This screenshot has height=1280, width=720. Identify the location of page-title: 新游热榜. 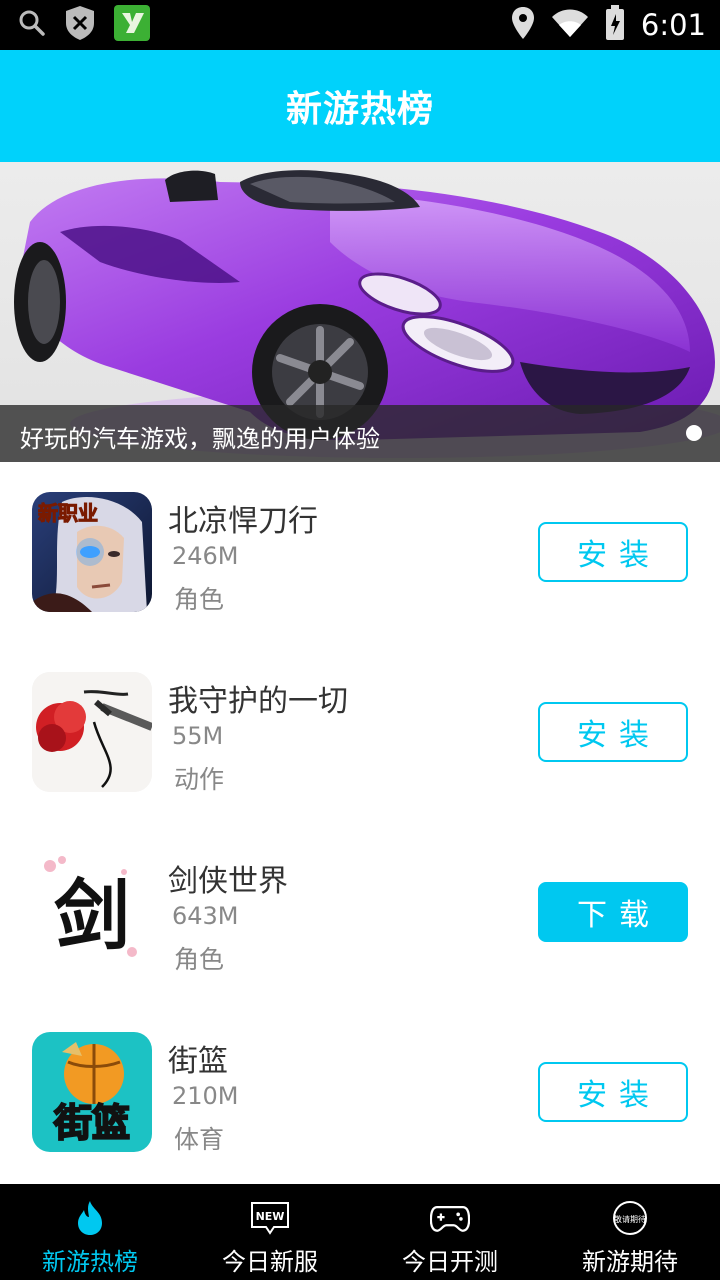
(359, 109).